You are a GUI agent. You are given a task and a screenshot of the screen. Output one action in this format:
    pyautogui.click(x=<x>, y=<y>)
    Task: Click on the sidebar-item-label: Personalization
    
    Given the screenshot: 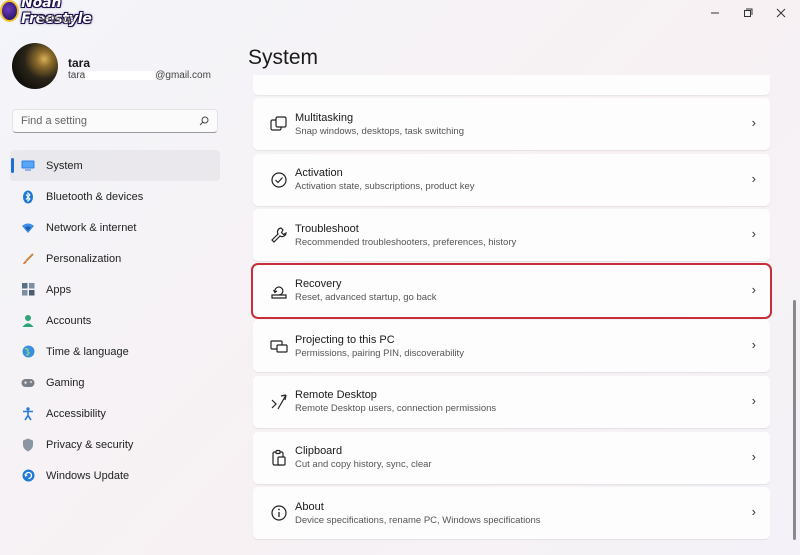 What is the action you would take?
    pyautogui.click(x=84, y=258)
    